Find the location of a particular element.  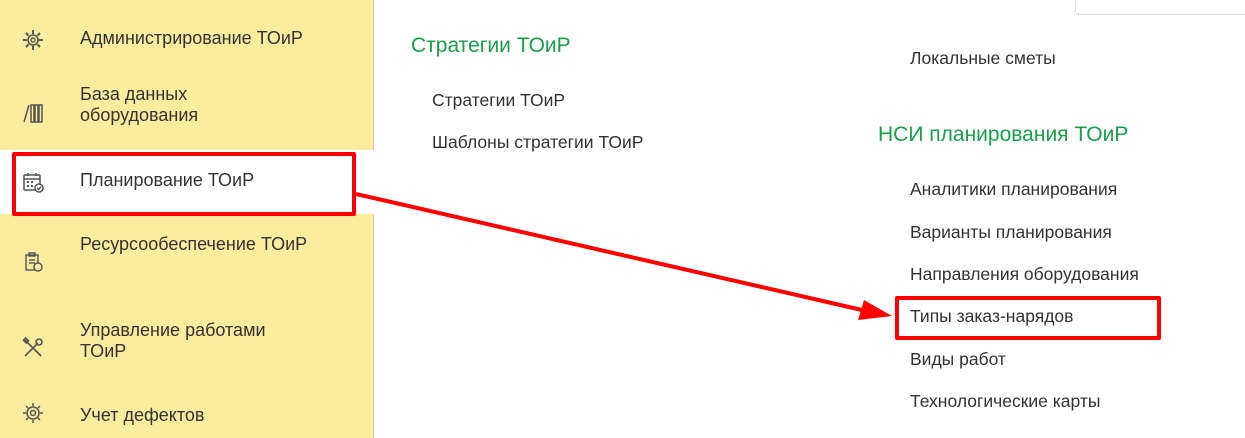

books-icon is located at coordinates (33, 113).